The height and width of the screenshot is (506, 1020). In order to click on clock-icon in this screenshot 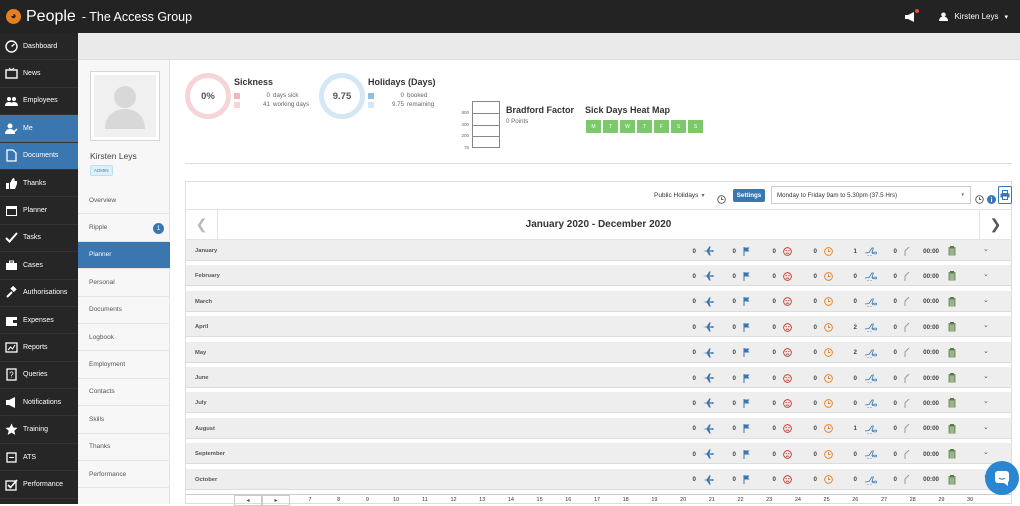, I will do `click(721, 200)`.